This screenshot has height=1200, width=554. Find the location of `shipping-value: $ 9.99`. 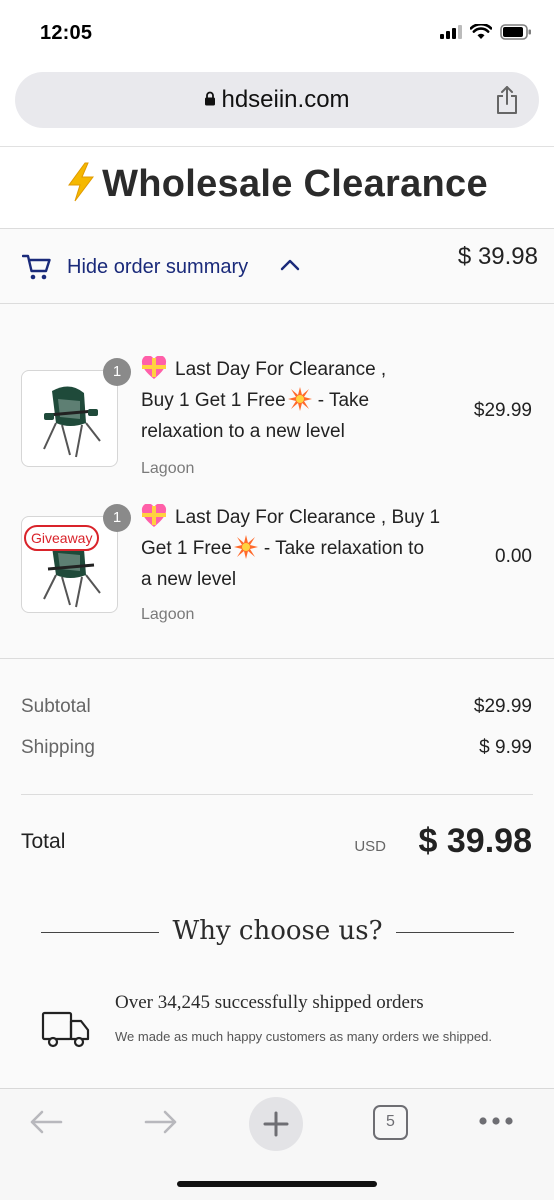

shipping-value: $ 9.99 is located at coordinates (505, 747).